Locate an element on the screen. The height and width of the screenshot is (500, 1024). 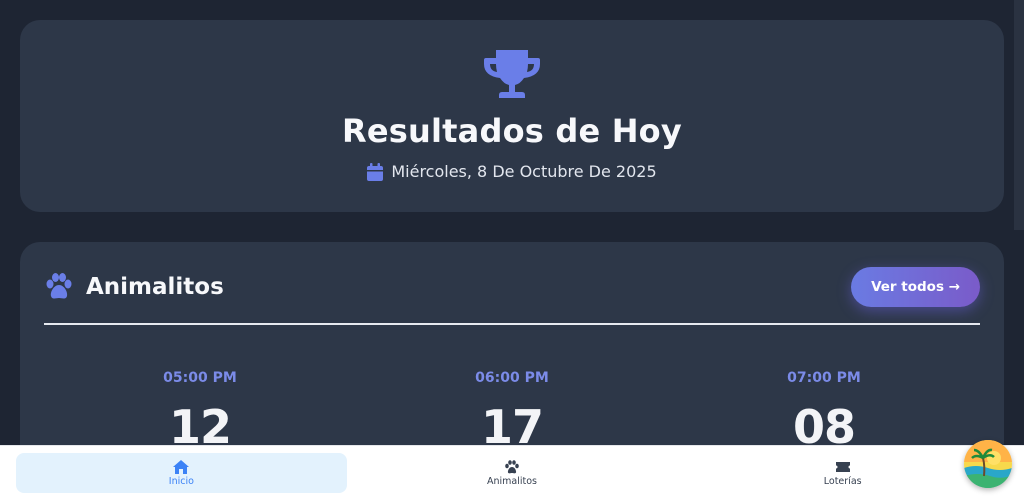
beach-logo-icon is located at coordinates (988, 464).